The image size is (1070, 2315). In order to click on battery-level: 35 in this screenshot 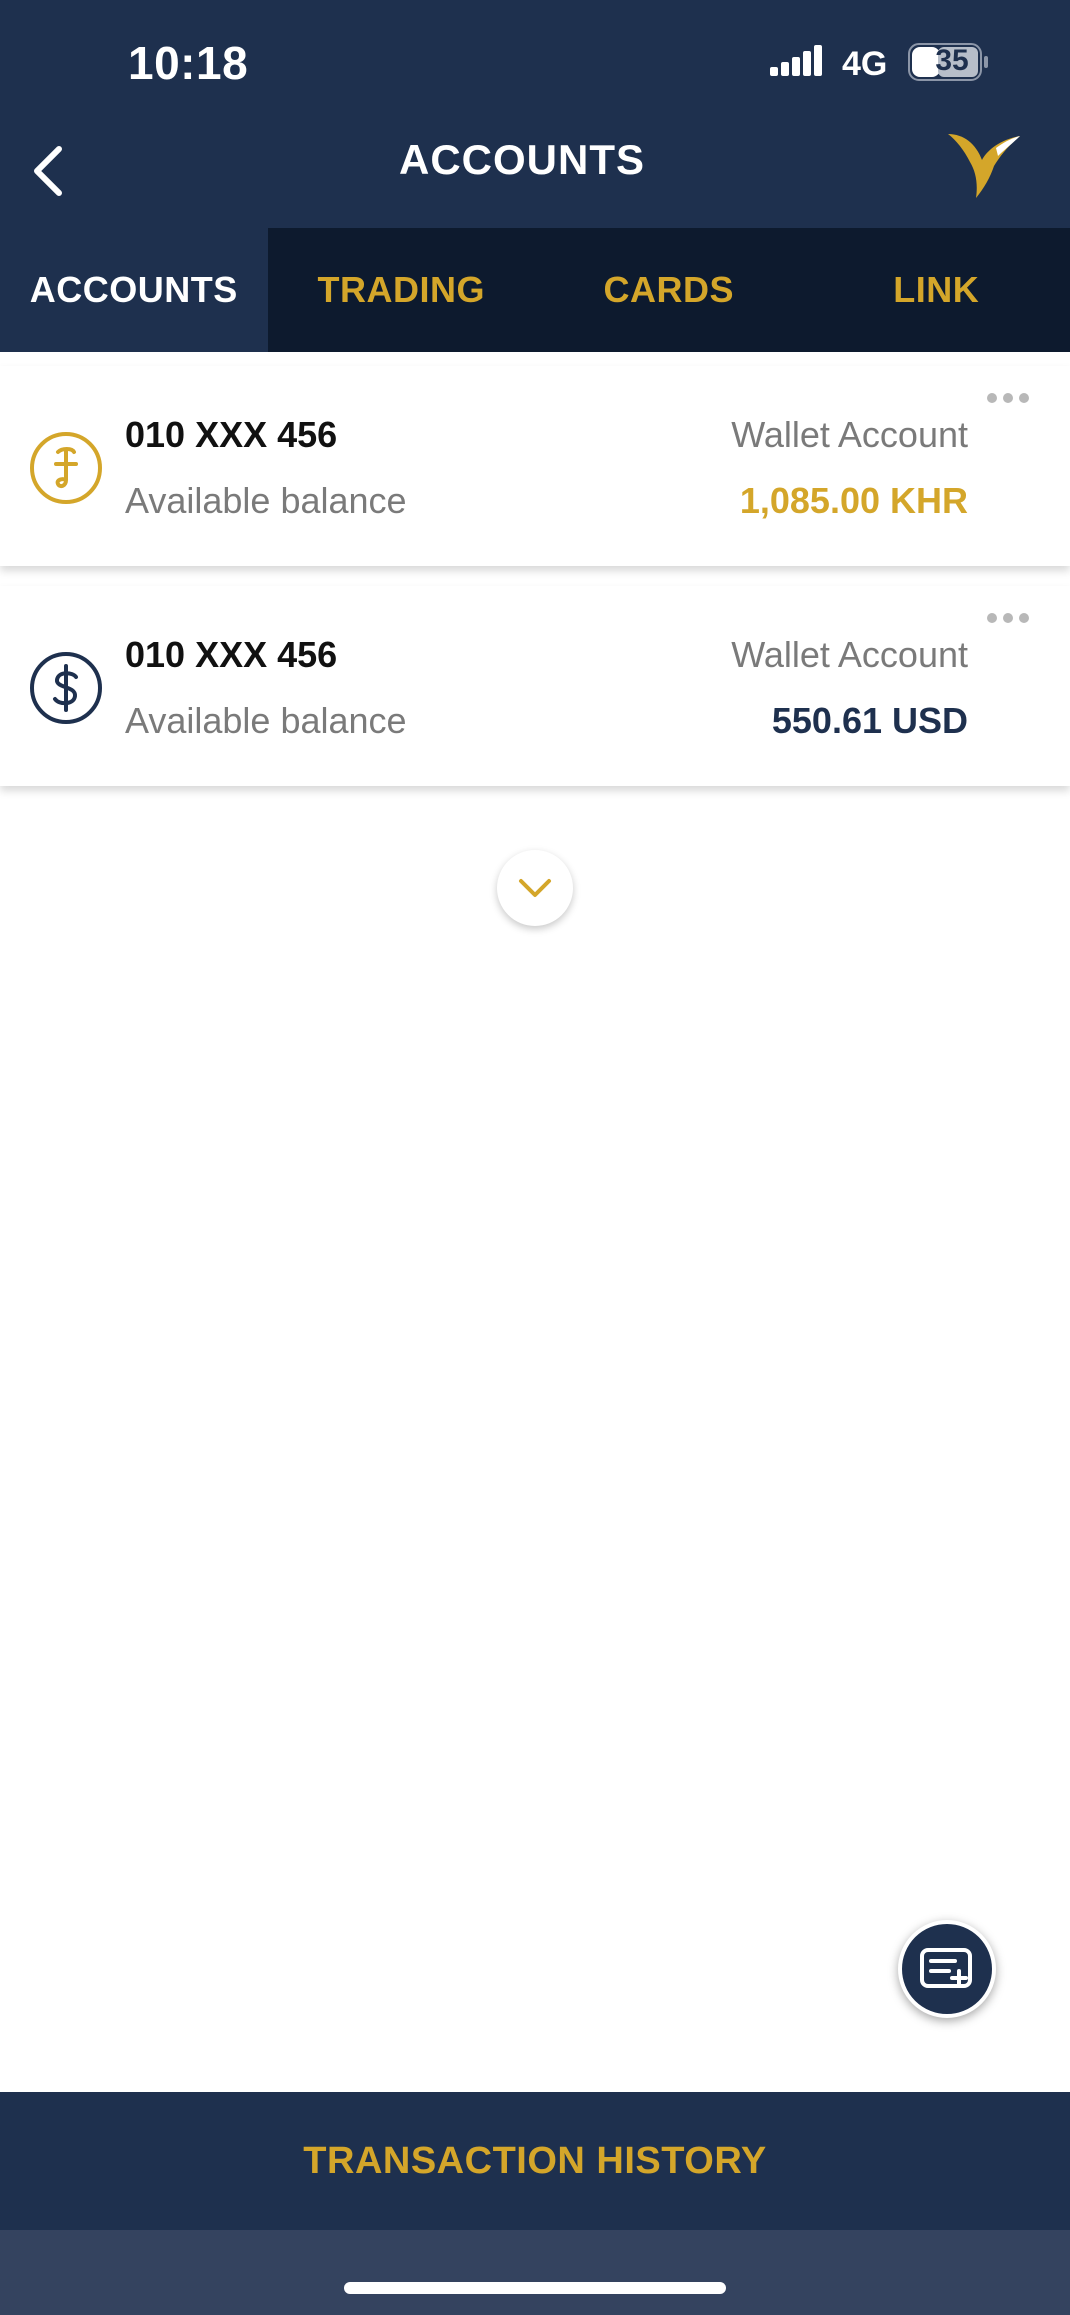, I will do `click(952, 60)`.